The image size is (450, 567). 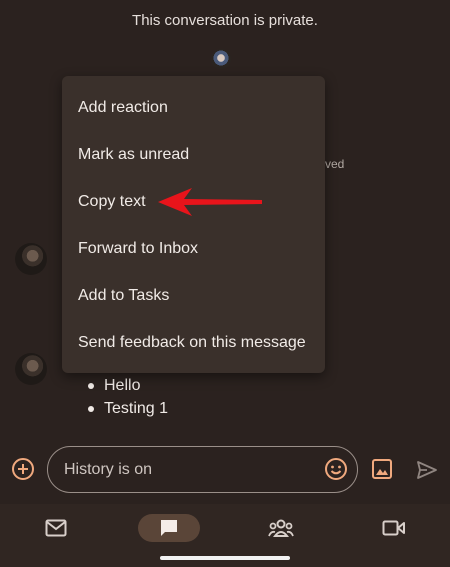 What do you see at coordinates (23, 469) in the screenshot?
I see `add-circle-icon` at bounding box center [23, 469].